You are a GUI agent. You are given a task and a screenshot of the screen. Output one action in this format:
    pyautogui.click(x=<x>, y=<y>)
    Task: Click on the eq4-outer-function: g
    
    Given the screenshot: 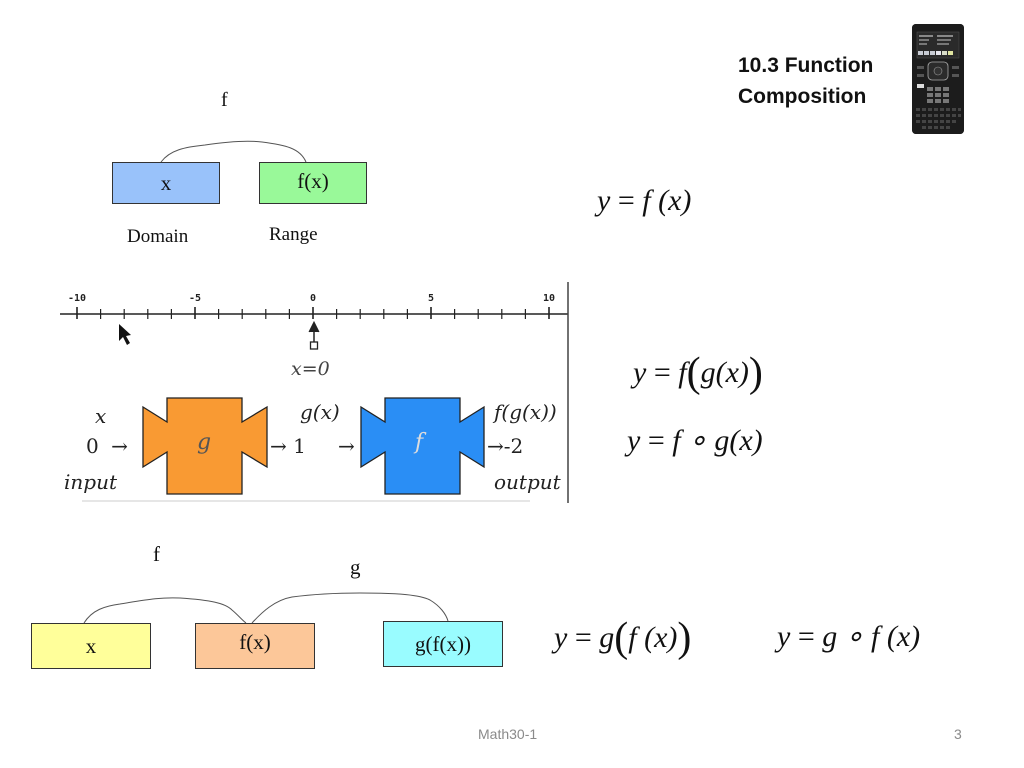 What is the action you would take?
    pyautogui.click(x=607, y=637)
    